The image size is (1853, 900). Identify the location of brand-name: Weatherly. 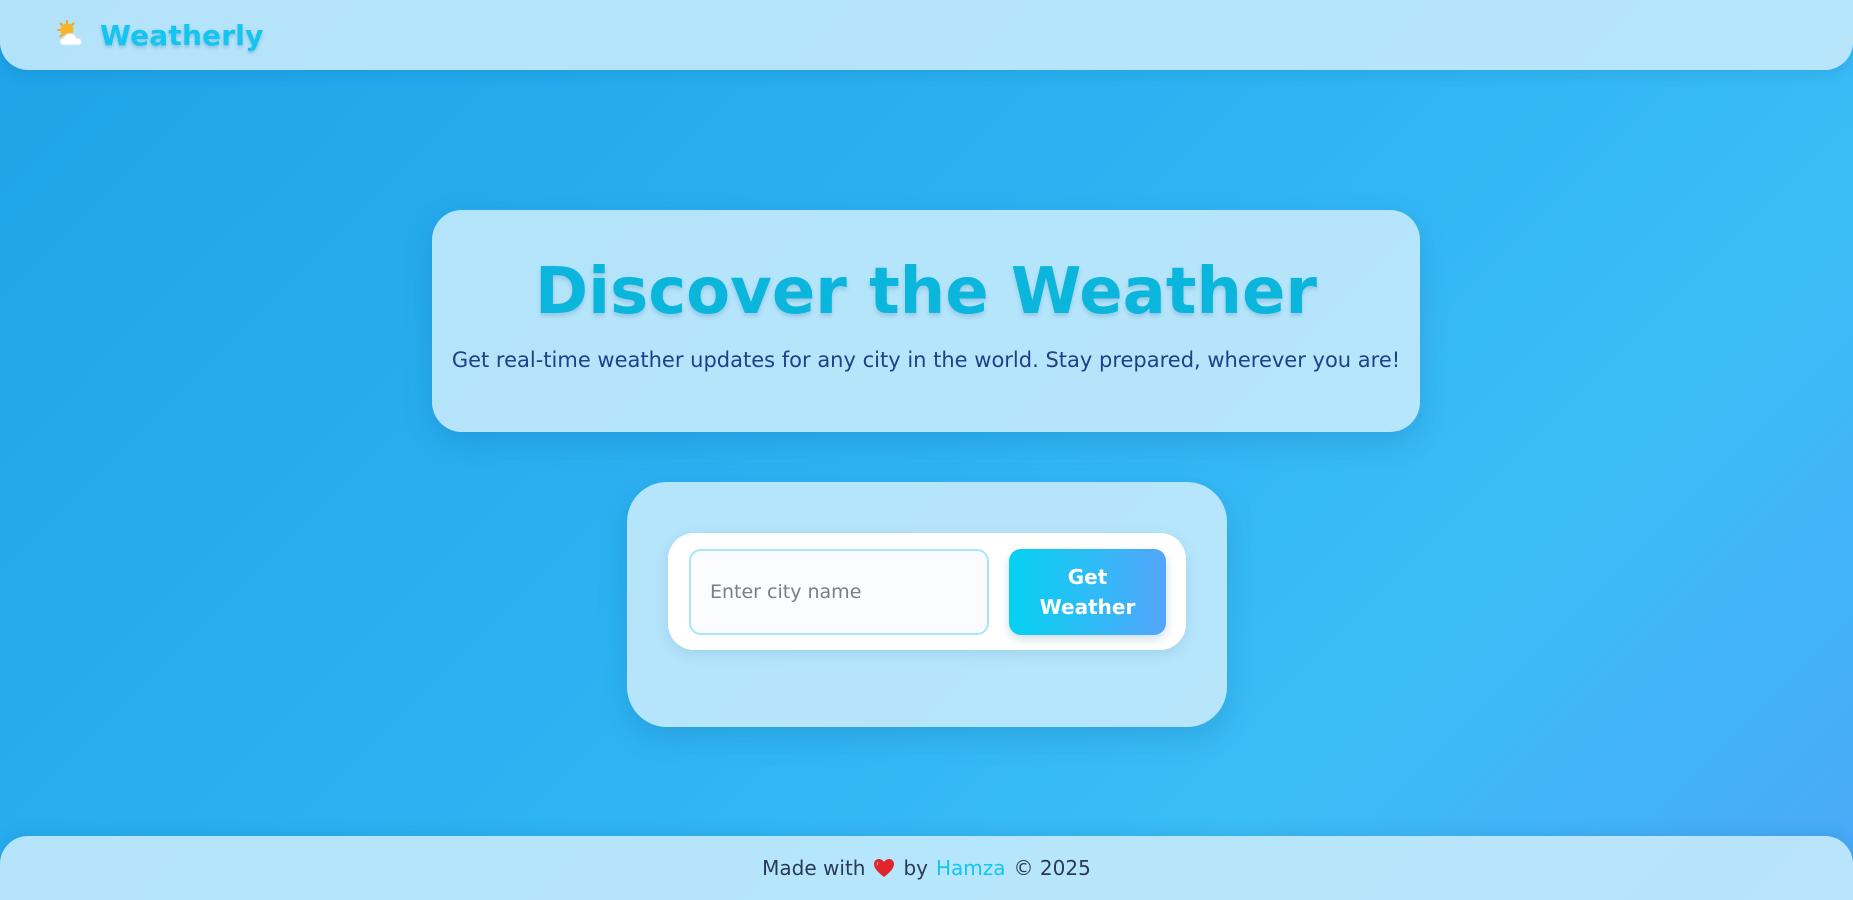
(182, 35).